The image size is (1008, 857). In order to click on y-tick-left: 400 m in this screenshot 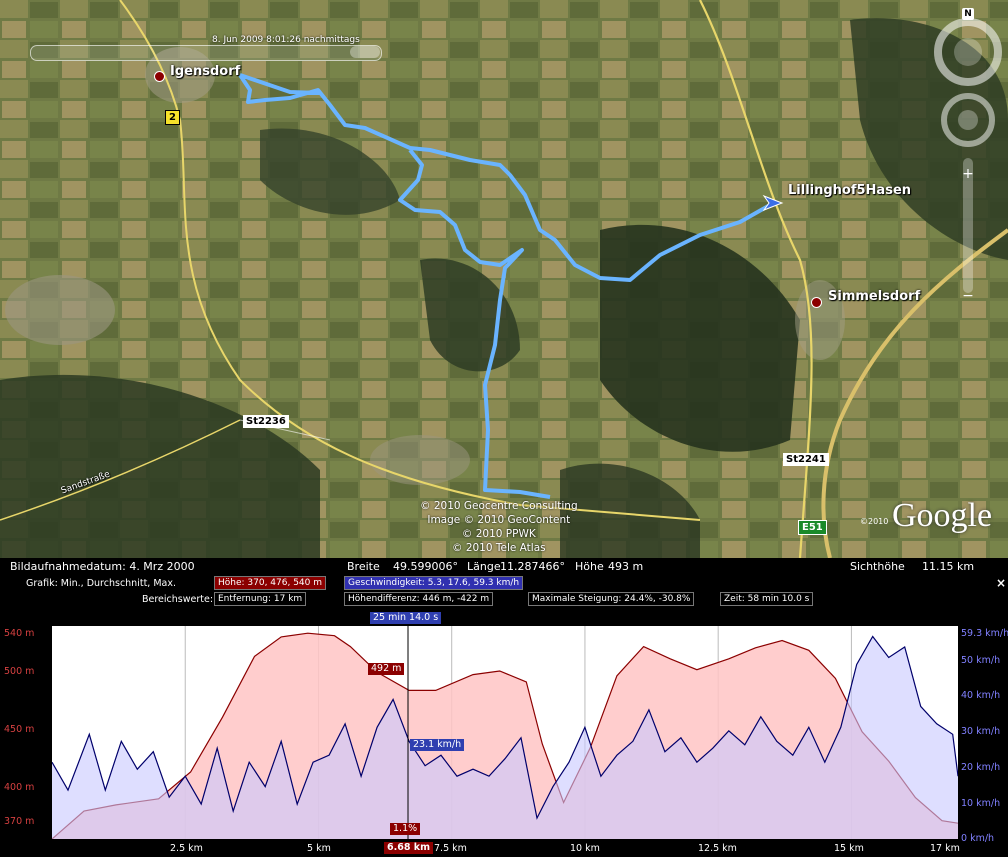, I will do `click(19, 787)`.